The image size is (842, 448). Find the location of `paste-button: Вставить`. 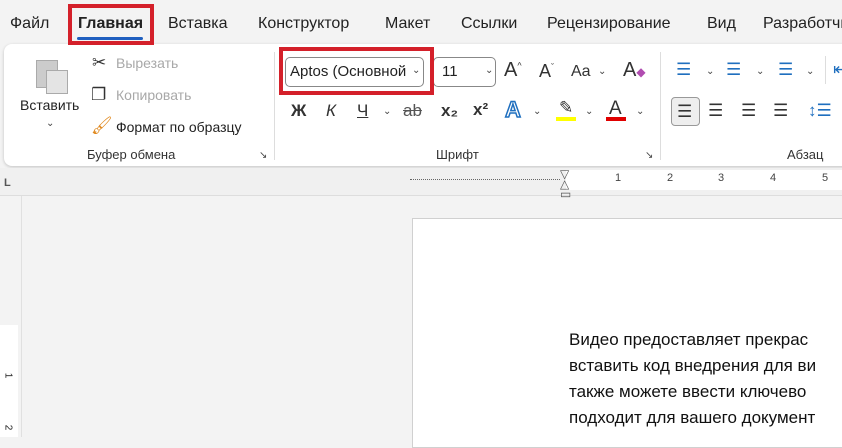

paste-button: Вставить is located at coordinates (49, 105).